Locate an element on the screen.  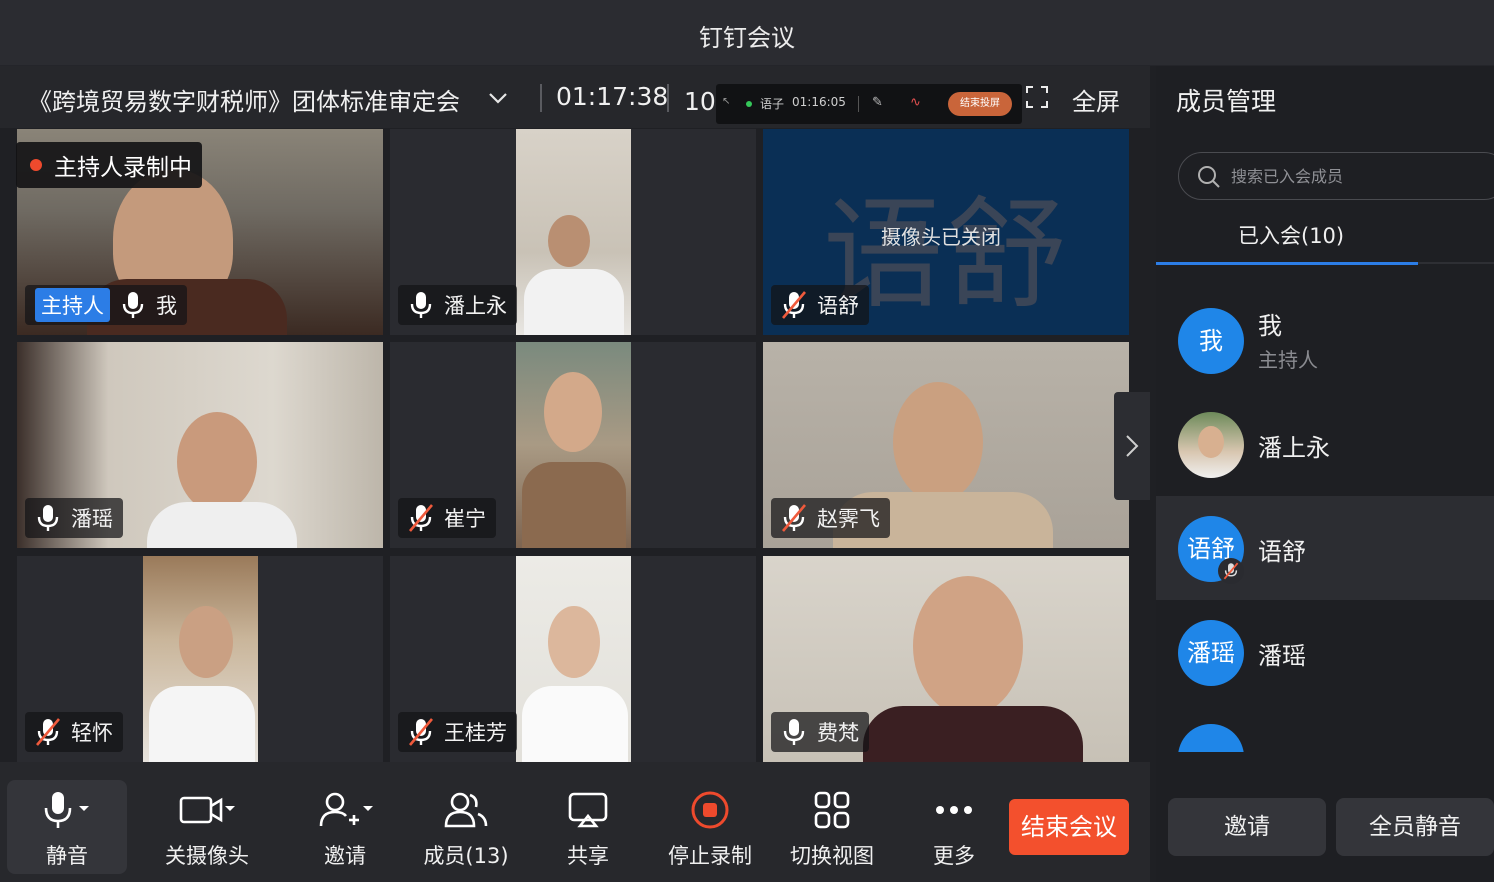
participant-name: 我 is located at coordinates (166, 306).